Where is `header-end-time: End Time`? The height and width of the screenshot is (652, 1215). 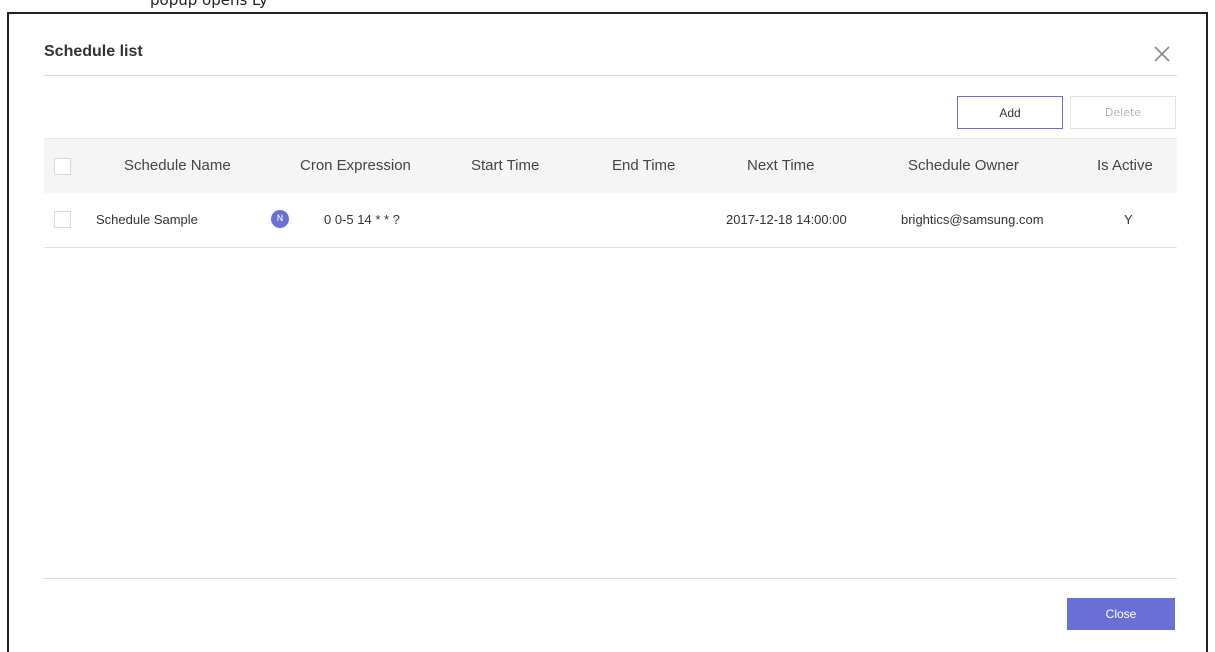
header-end-time: End Time is located at coordinates (644, 165).